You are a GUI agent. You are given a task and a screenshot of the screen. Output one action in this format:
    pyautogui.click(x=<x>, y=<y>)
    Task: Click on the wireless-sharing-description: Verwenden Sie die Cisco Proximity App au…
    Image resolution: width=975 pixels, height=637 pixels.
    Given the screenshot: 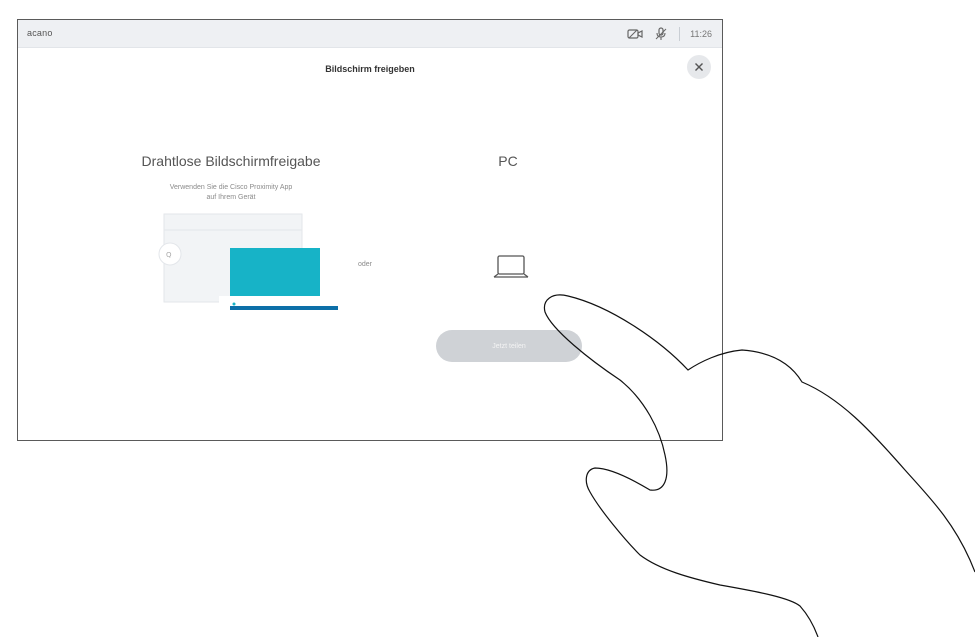 What is the action you would take?
    pyautogui.click(x=231, y=193)
    